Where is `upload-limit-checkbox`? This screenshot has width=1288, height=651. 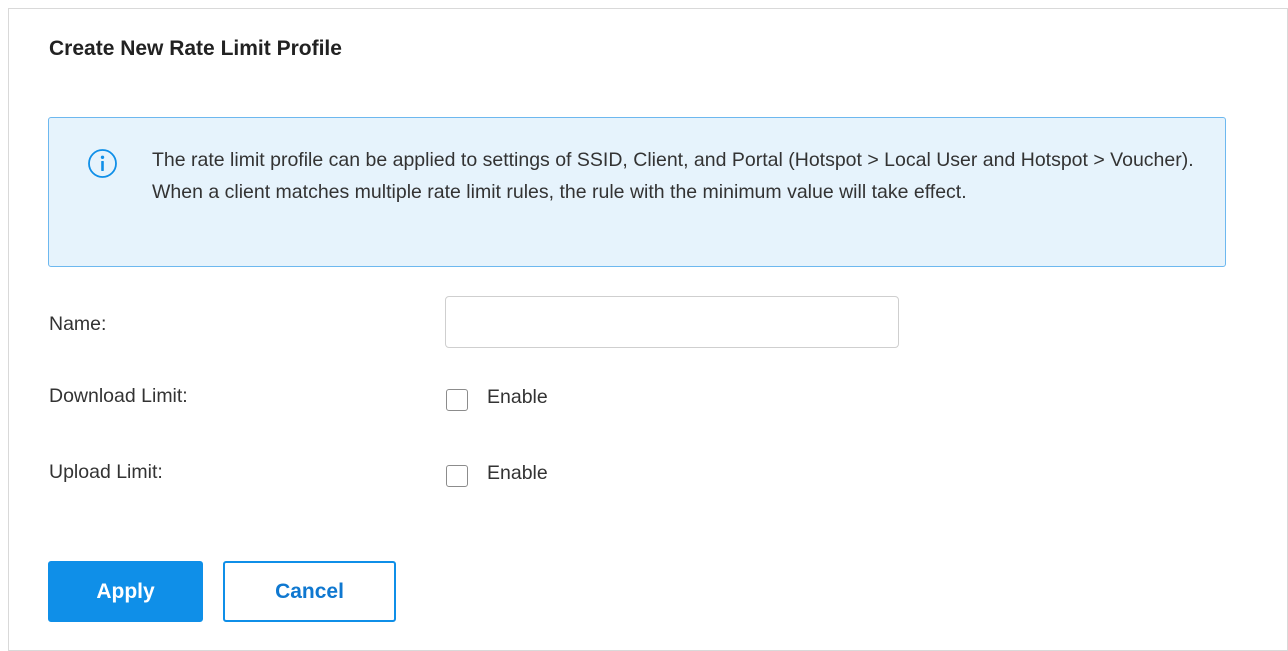 upload-limit-checkbox is located at coordinates (457, 476).